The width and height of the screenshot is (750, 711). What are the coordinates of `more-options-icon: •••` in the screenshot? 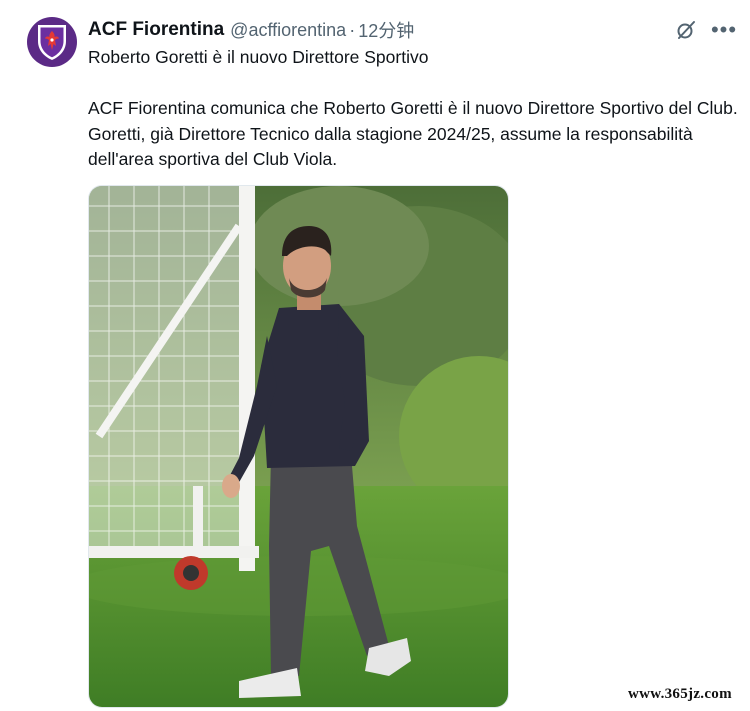 It's located at (724, 29).